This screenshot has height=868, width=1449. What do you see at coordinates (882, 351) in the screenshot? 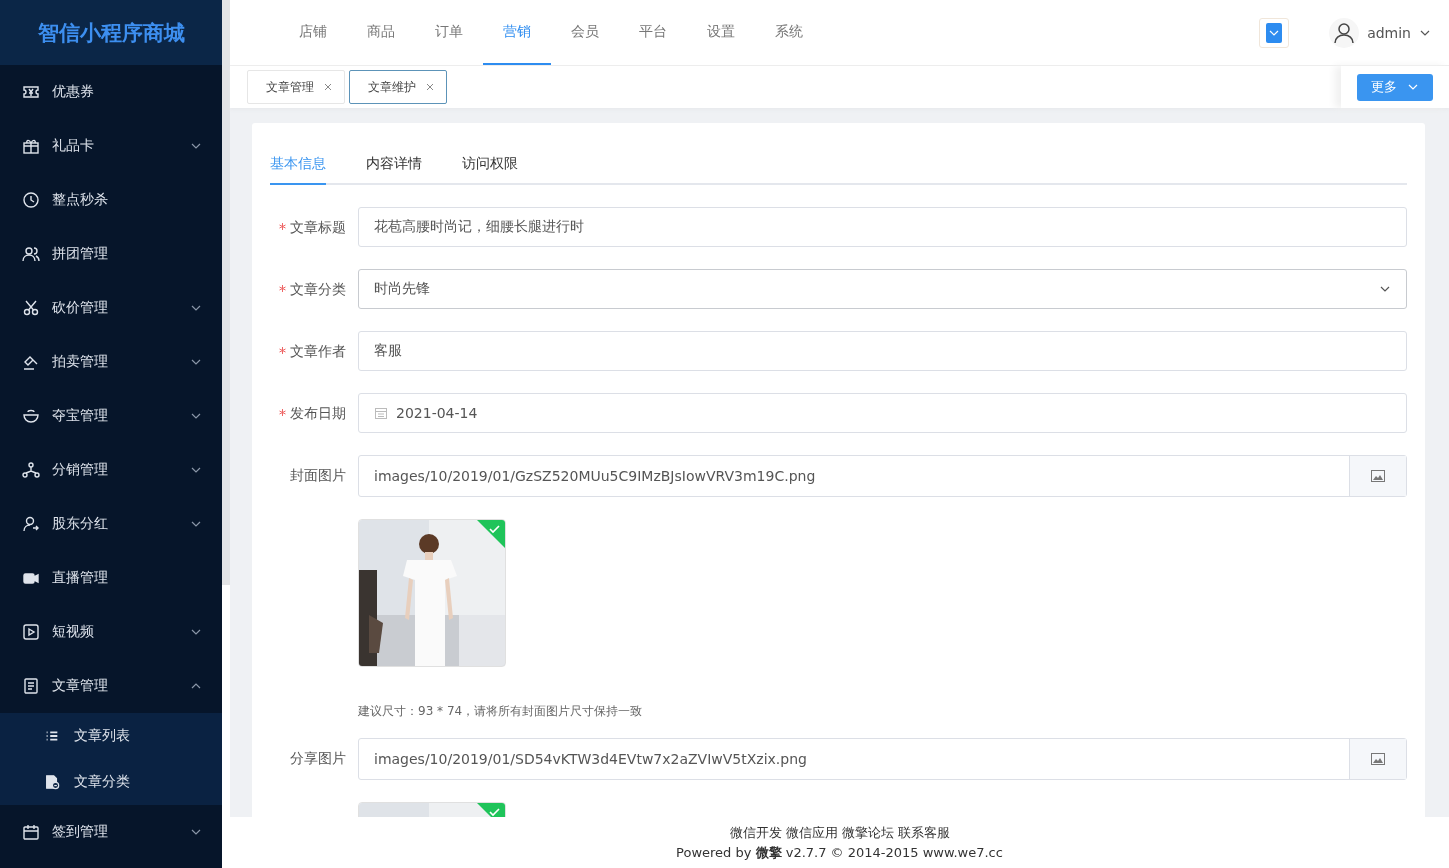
I see `text-field: 客服` at bounding box center [882, 351].